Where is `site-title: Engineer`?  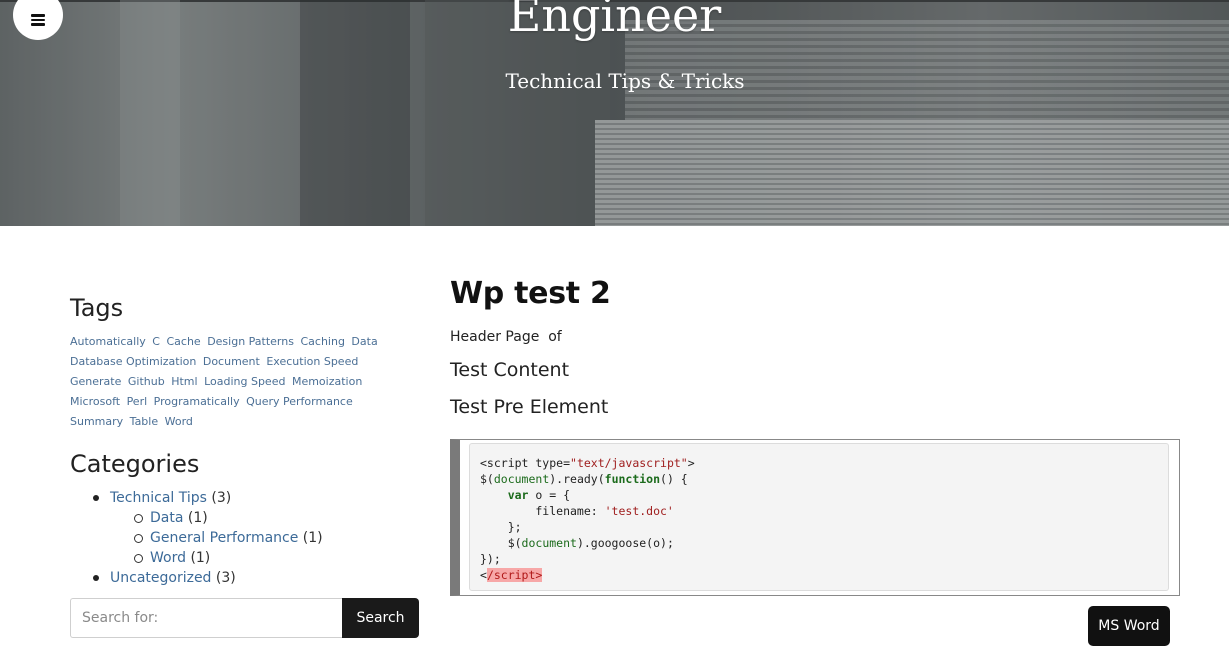 site-title: Engineer is located at coordinates (614, 21).